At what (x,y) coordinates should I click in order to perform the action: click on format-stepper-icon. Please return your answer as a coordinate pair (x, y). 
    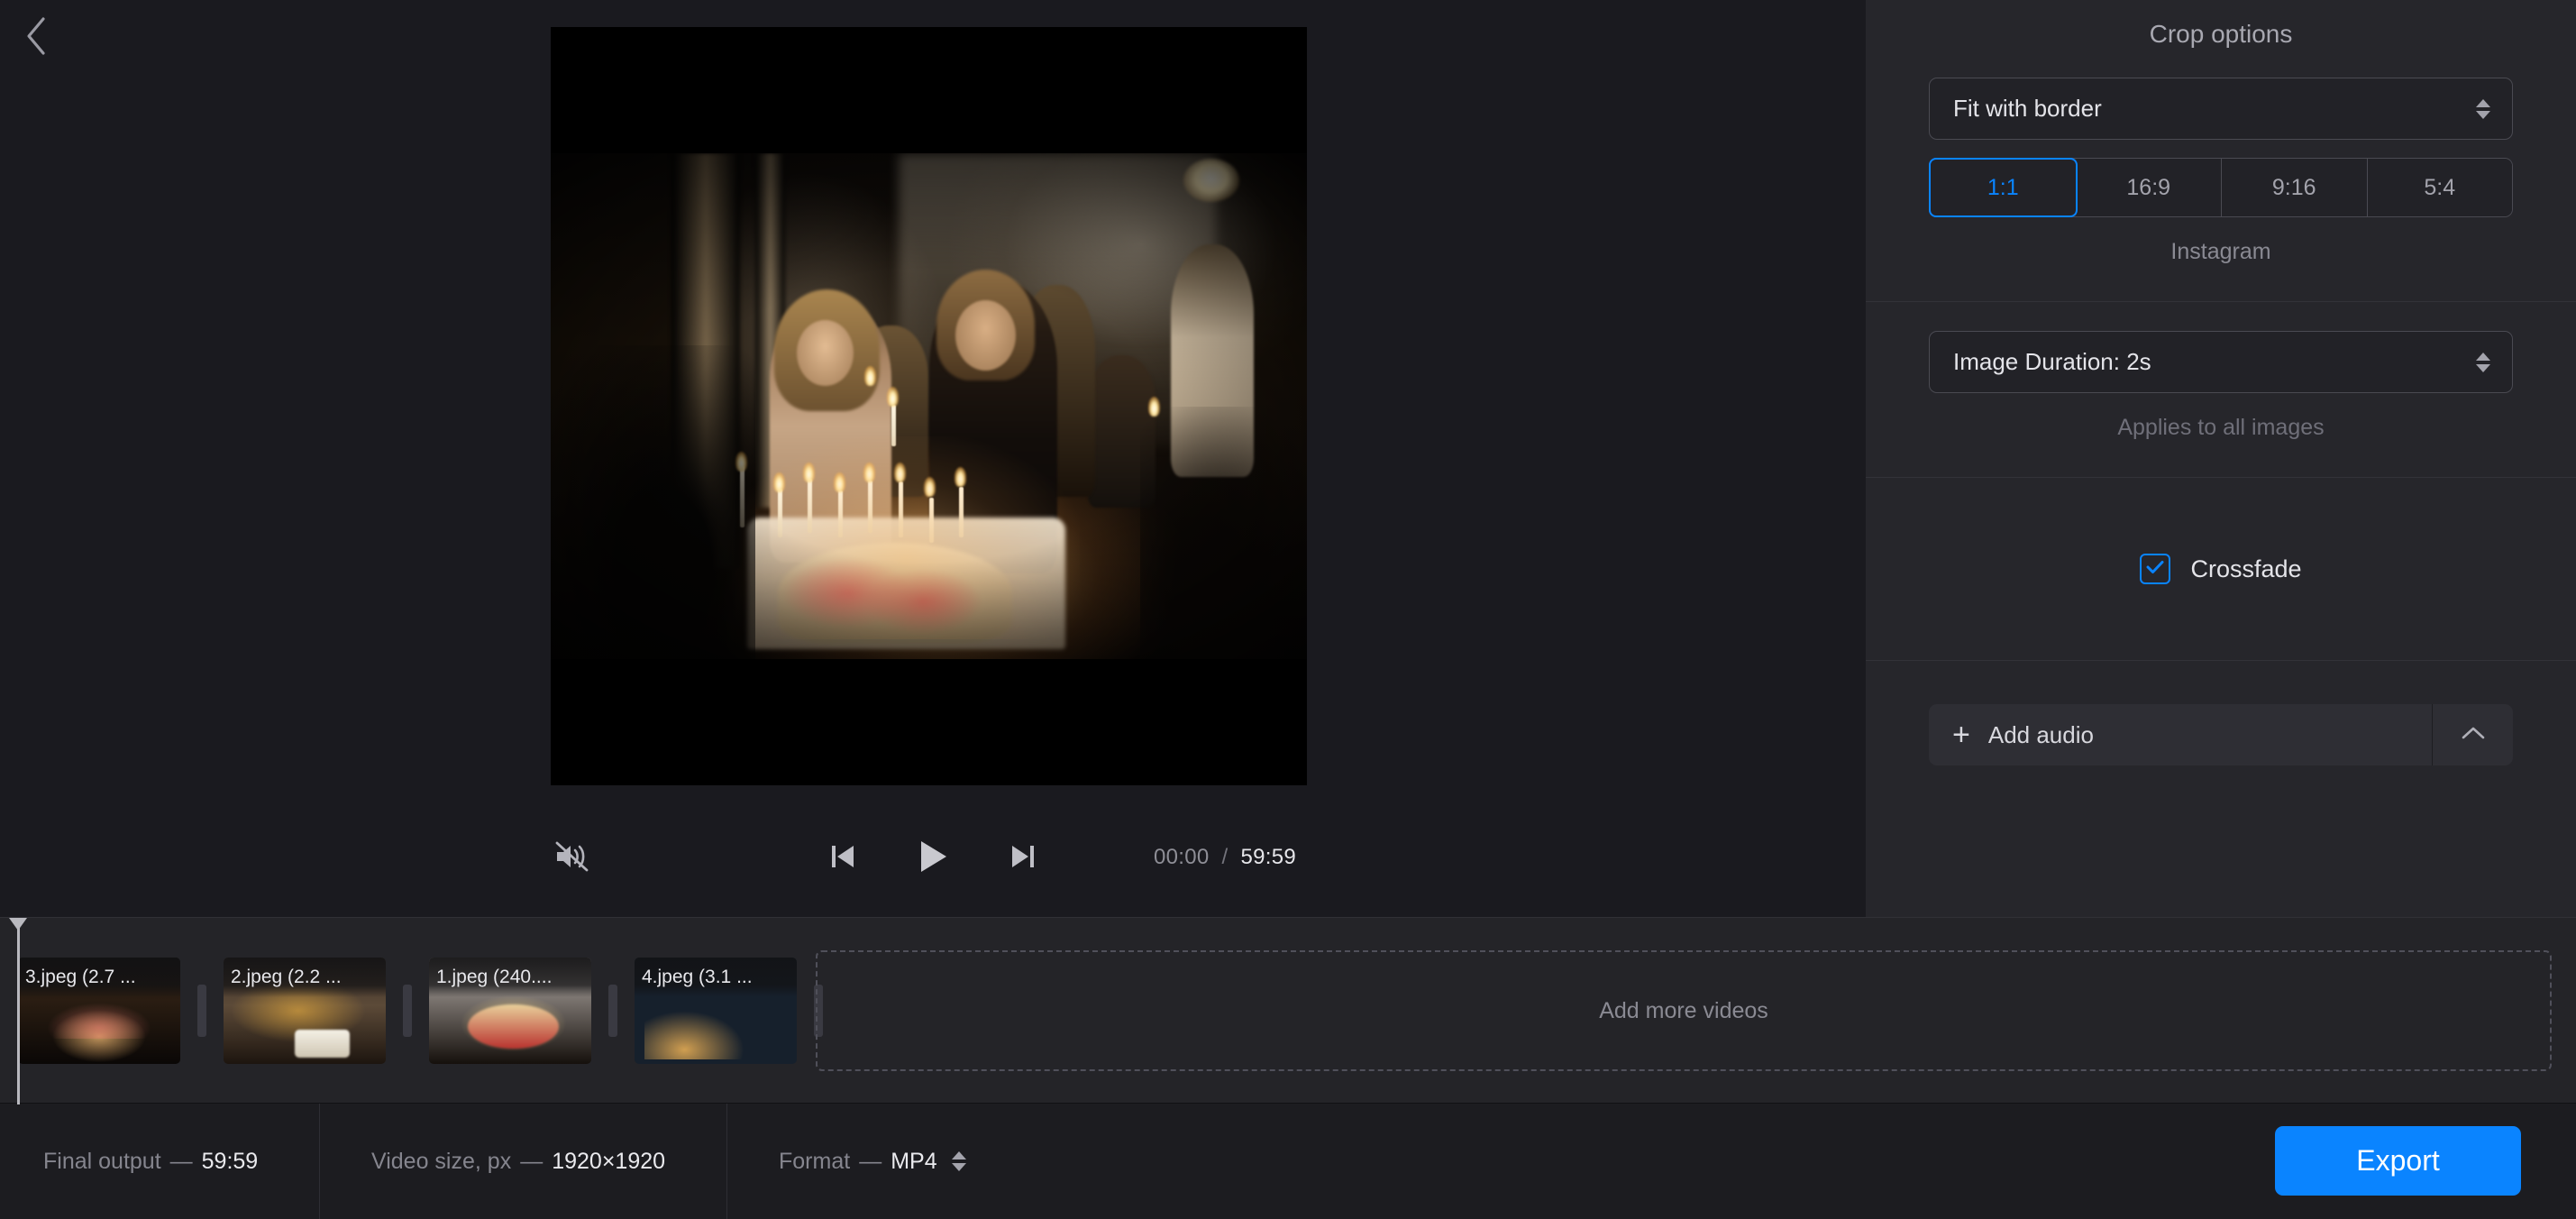
    Looking at the image, I should click on (959, 1161).